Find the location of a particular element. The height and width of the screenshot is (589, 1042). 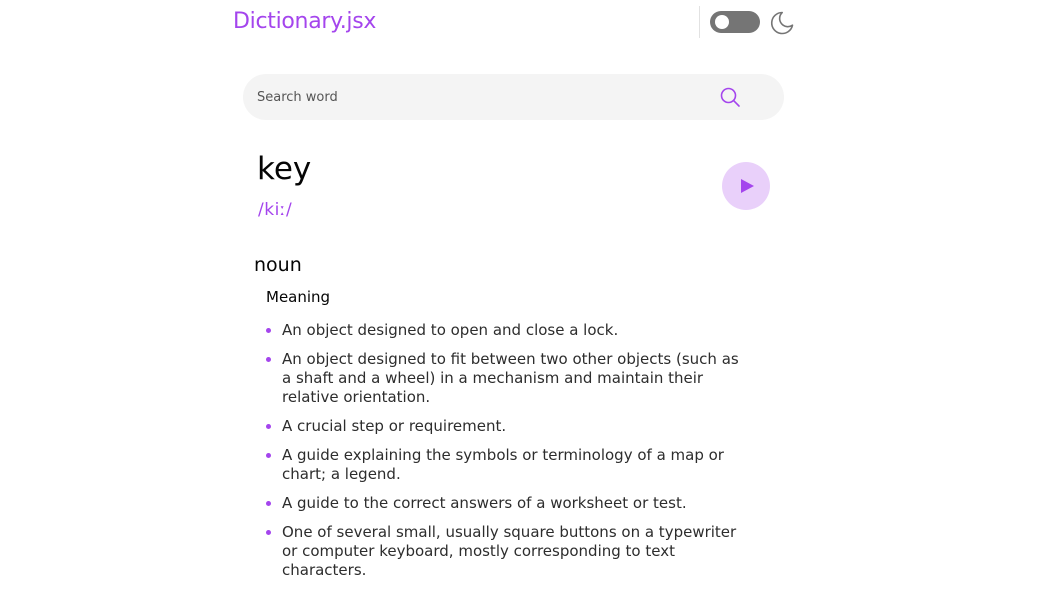

app-logo: Dictionary.jsx is located at coordinates (304, 22).